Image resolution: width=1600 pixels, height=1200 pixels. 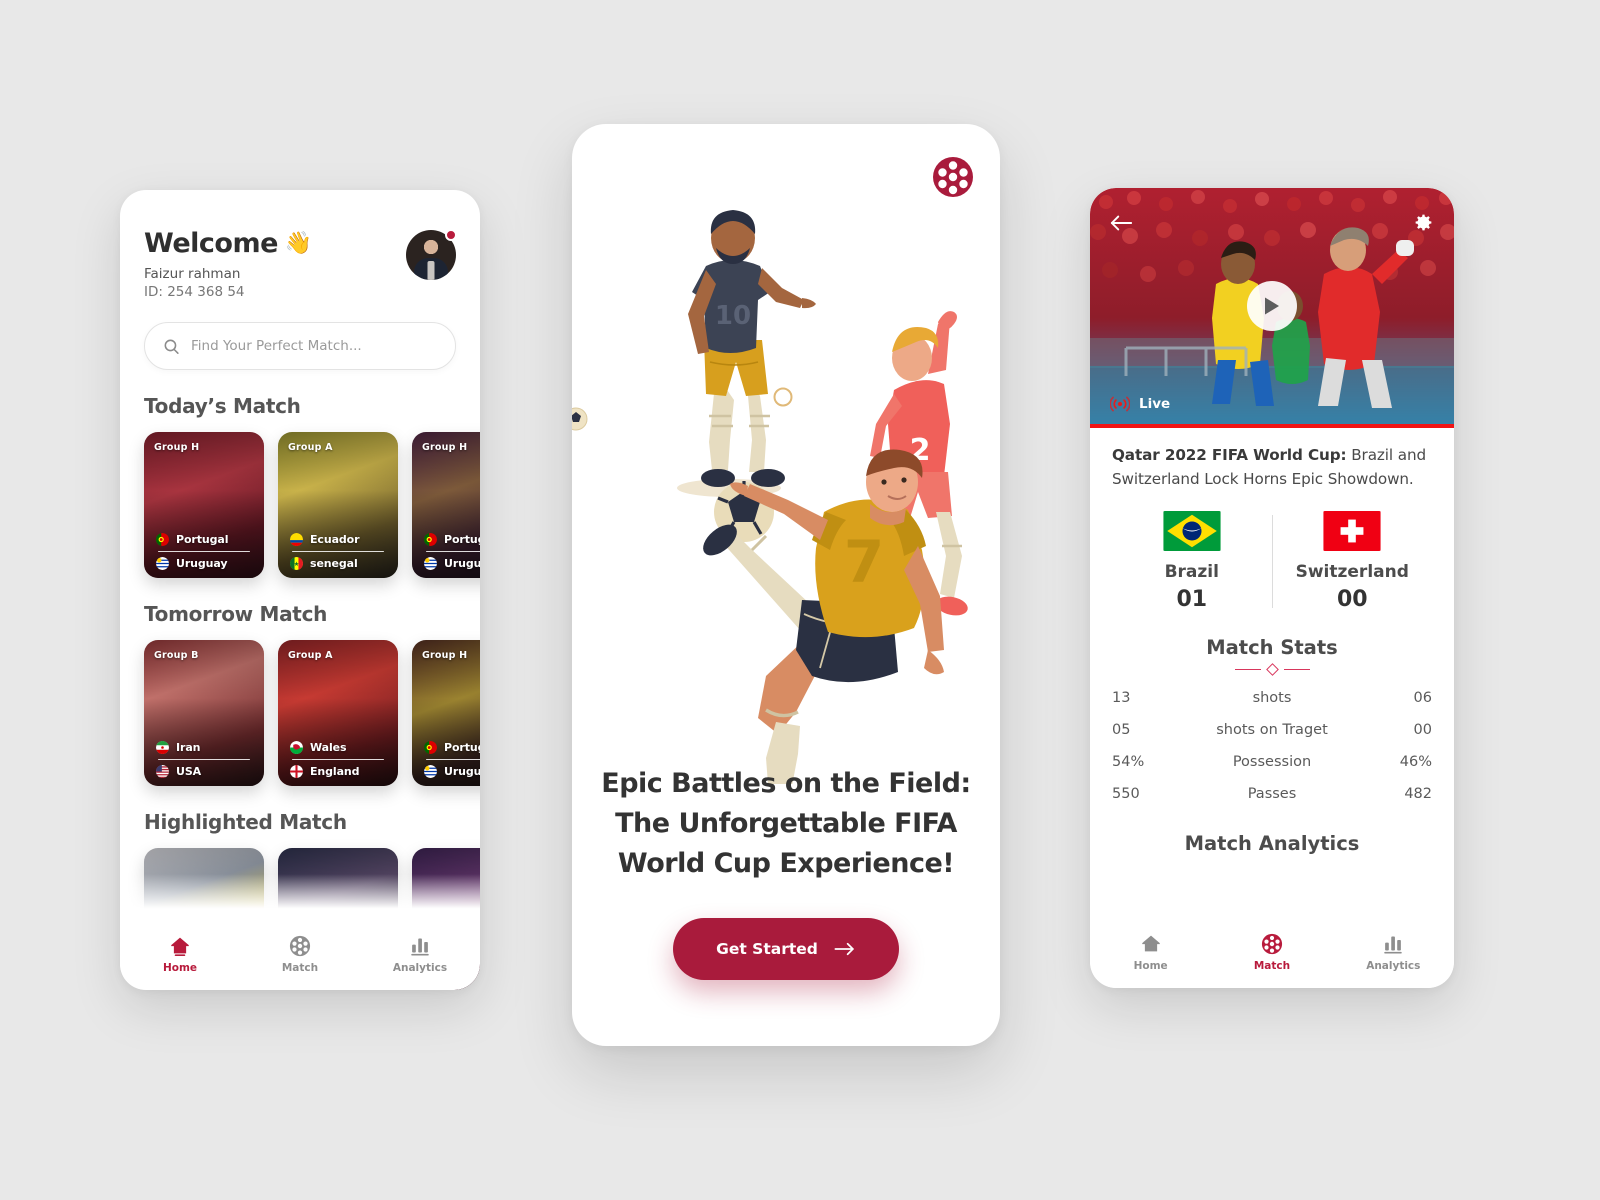 I want to click on nav-label-home: Home, so click(x=1150, y=965).